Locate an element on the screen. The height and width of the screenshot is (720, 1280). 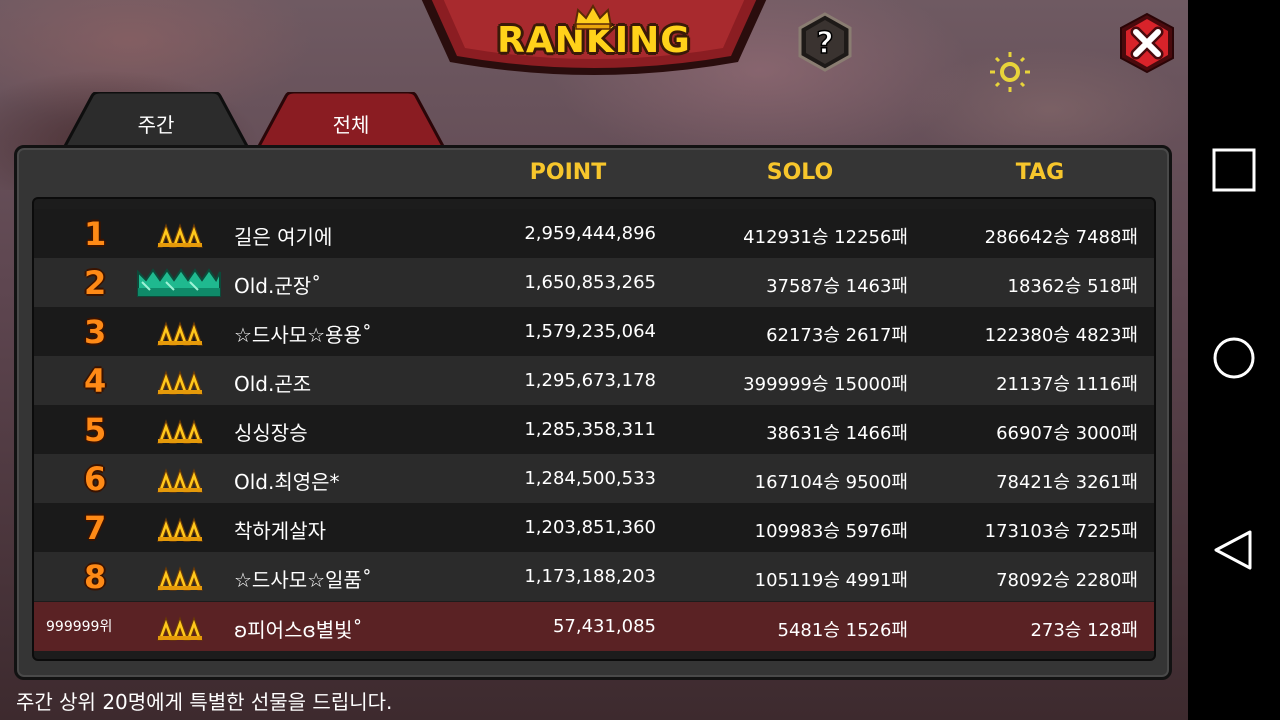
my-tag-record: 273승 128패 is located at coordinates (1084, 630).